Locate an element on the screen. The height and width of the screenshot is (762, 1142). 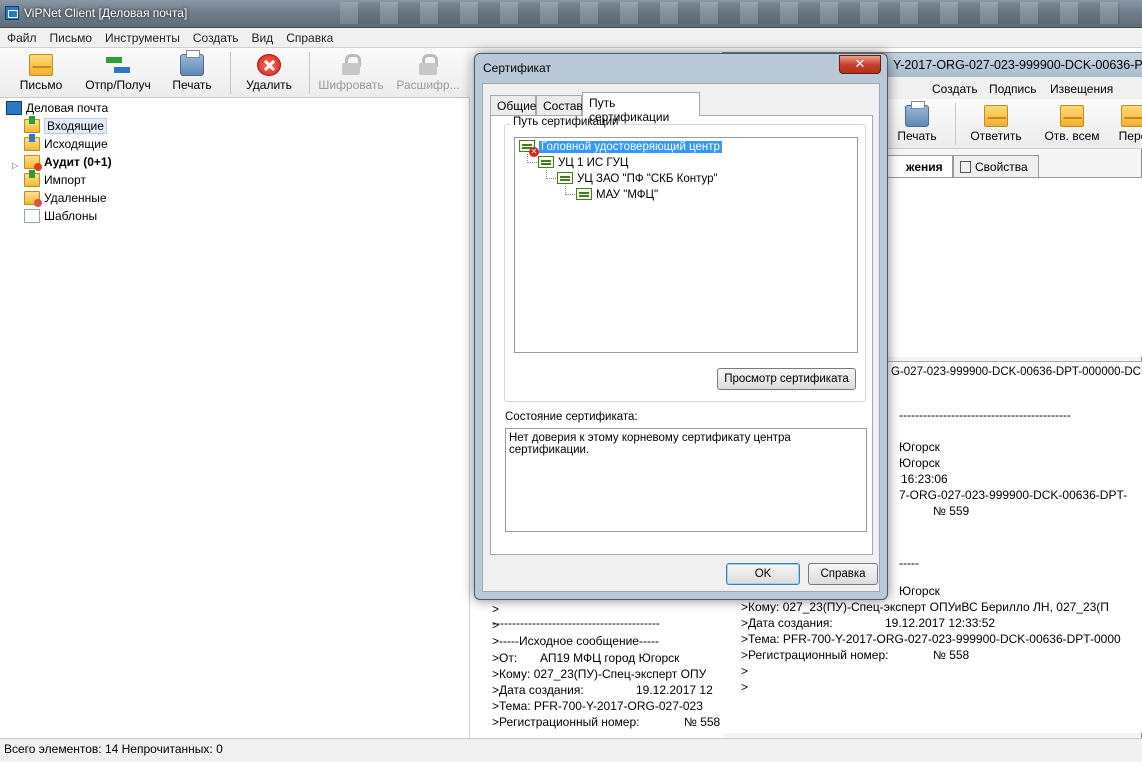
lock-icon is located at coordinates (351, 65).